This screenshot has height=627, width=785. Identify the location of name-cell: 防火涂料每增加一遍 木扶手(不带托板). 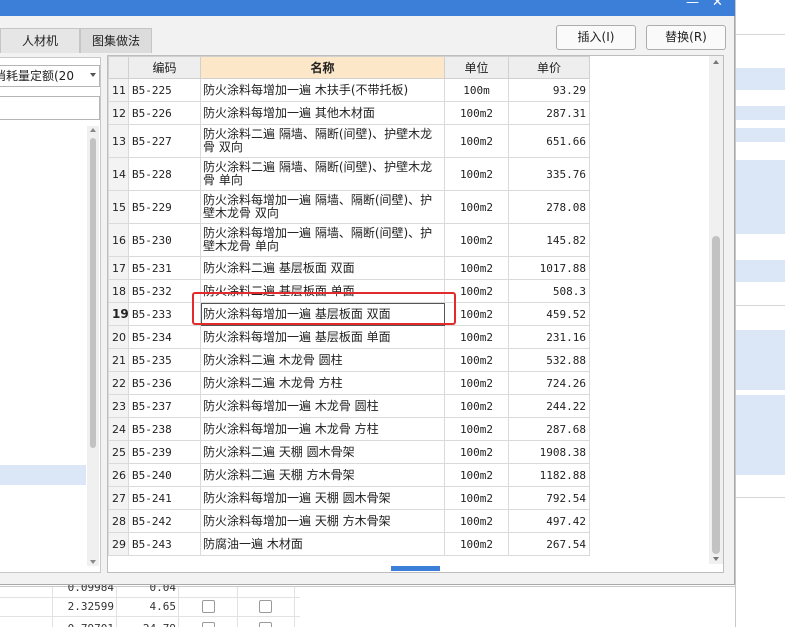
(322, 90).